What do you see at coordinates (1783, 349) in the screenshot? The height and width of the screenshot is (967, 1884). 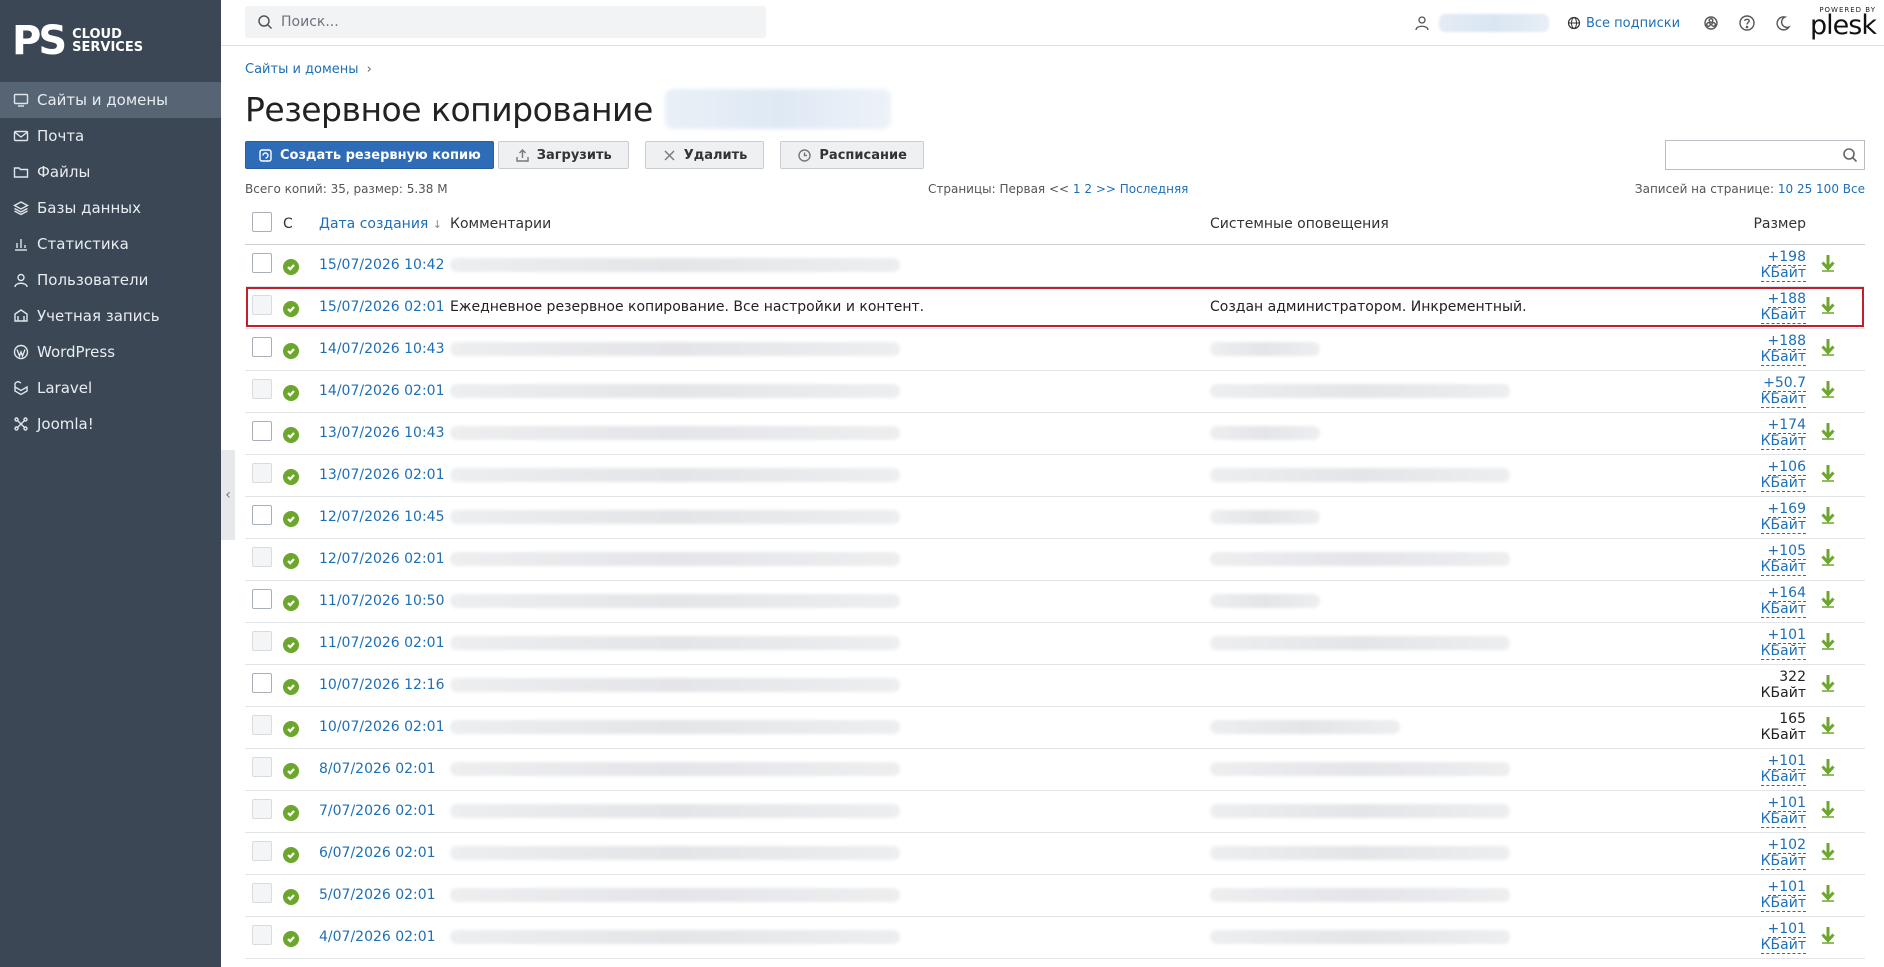 I see `backup-size-link: +188 КБайт` at bounding box center [1783, 349].